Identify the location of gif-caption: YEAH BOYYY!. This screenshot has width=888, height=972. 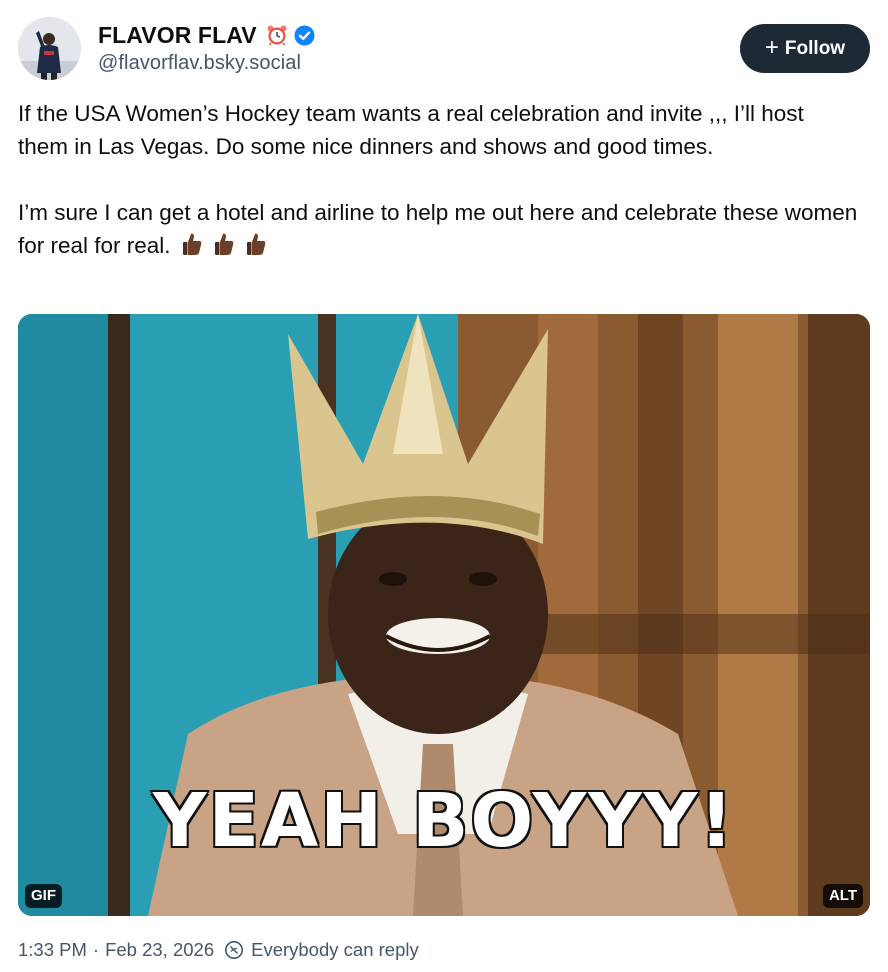
(443, 821).